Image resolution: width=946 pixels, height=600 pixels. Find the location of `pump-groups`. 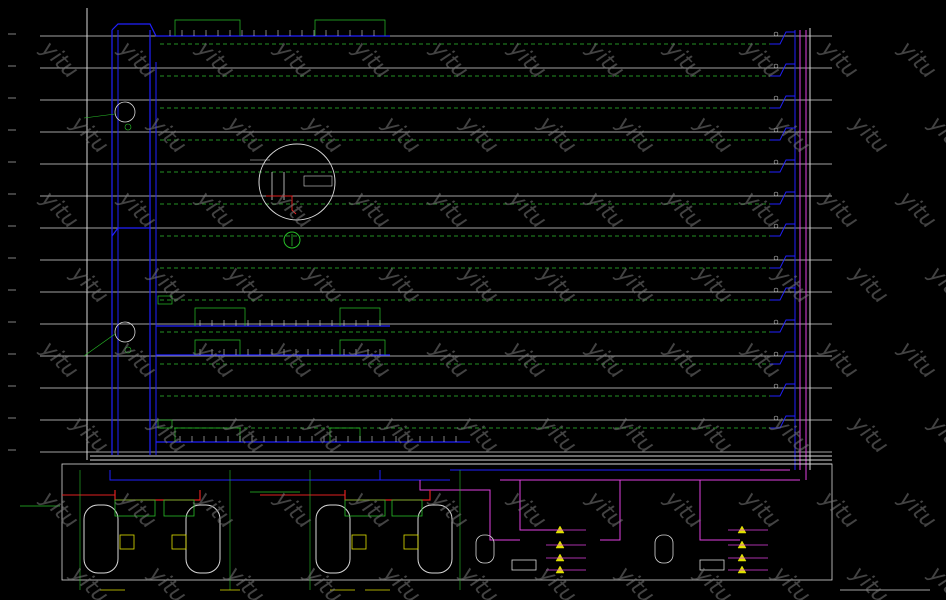

pump-groups is located at coordinates (657, 549).